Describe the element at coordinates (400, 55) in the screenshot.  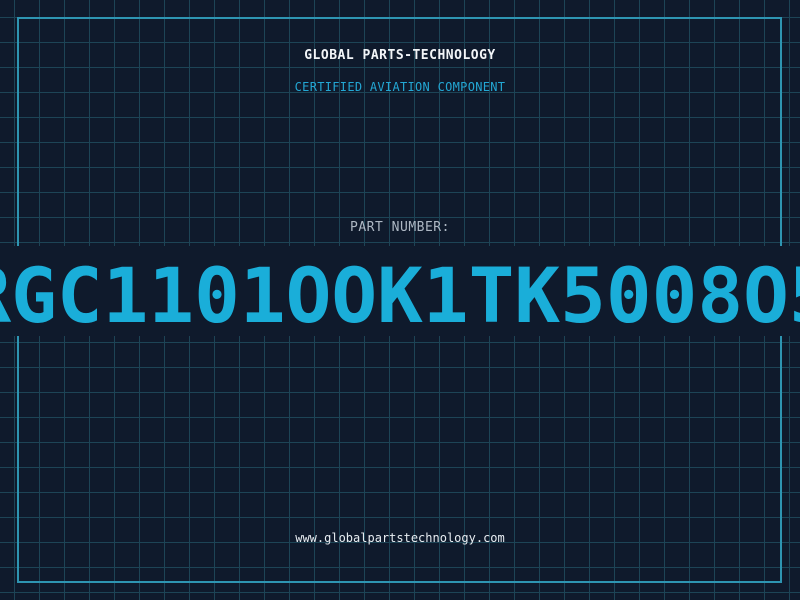
I see `brand-title: GLOBAL PARTS-TECHNOLOGY` at that location.